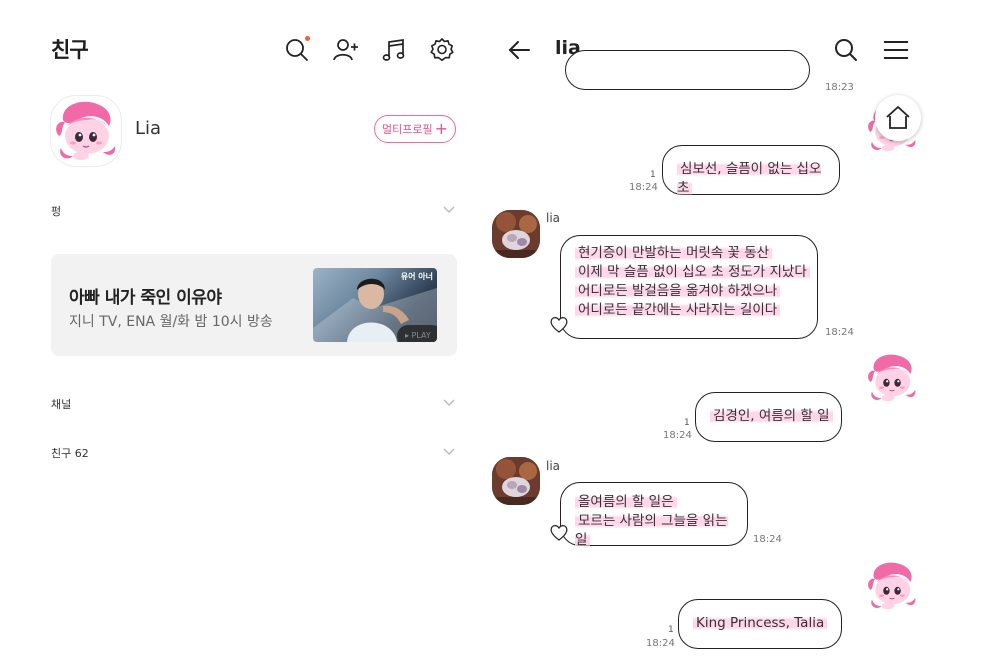 The height and width of the screenshot is (658, 995). I want to click on music-icon, so click(393, 50).